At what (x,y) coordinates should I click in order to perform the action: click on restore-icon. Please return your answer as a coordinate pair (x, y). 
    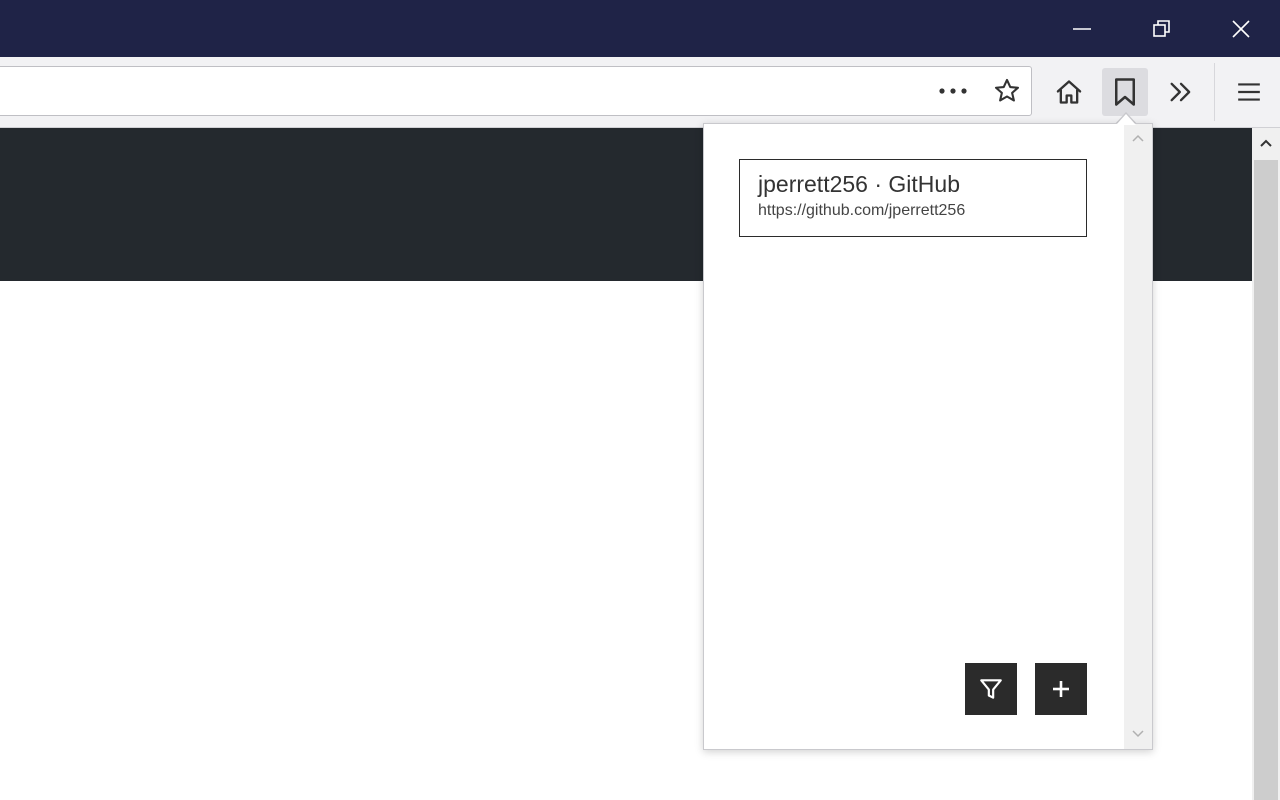
    Looking at the image, I should click on (1161, 28).